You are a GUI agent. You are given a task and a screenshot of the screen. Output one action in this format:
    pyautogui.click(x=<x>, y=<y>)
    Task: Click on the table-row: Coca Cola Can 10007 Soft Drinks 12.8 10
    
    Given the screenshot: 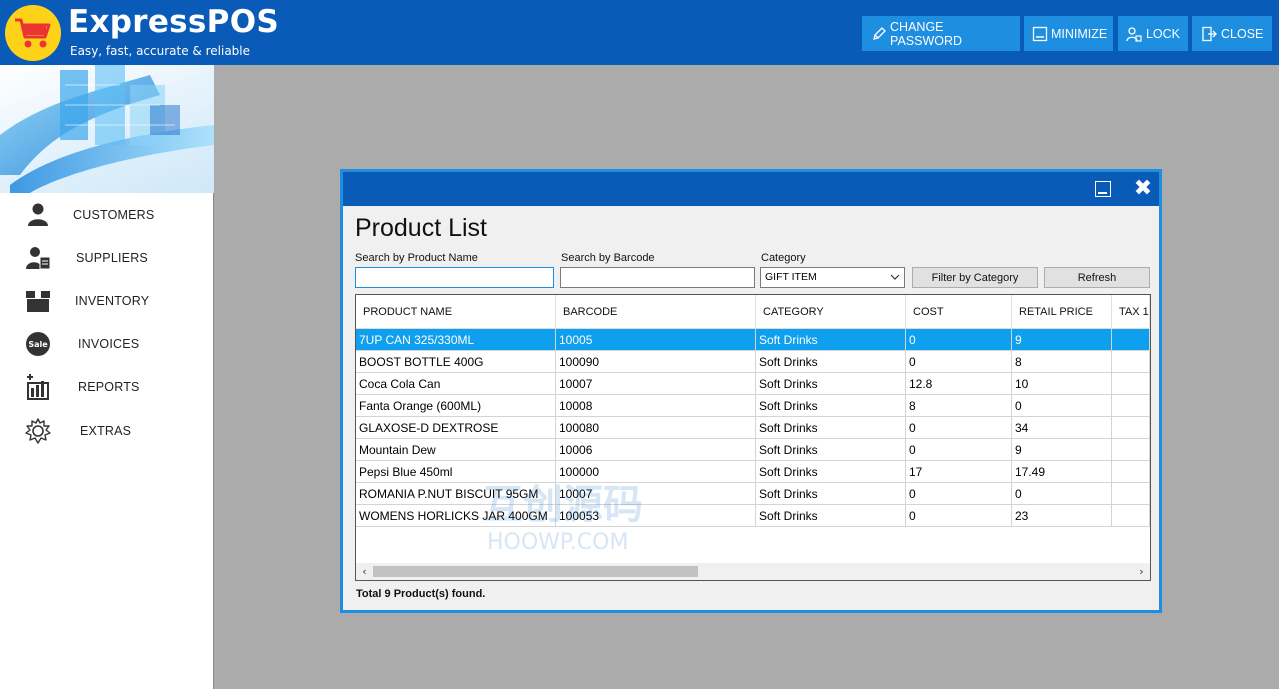 What is the action you would take?
    pyautogui.click(x=753, y=384)
    